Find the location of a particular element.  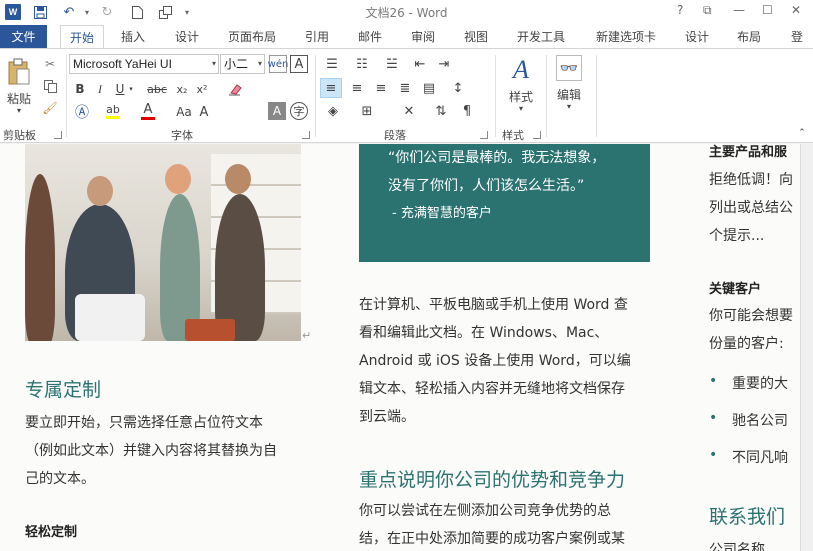

italic-button: I is located at coordinates (100, 89).